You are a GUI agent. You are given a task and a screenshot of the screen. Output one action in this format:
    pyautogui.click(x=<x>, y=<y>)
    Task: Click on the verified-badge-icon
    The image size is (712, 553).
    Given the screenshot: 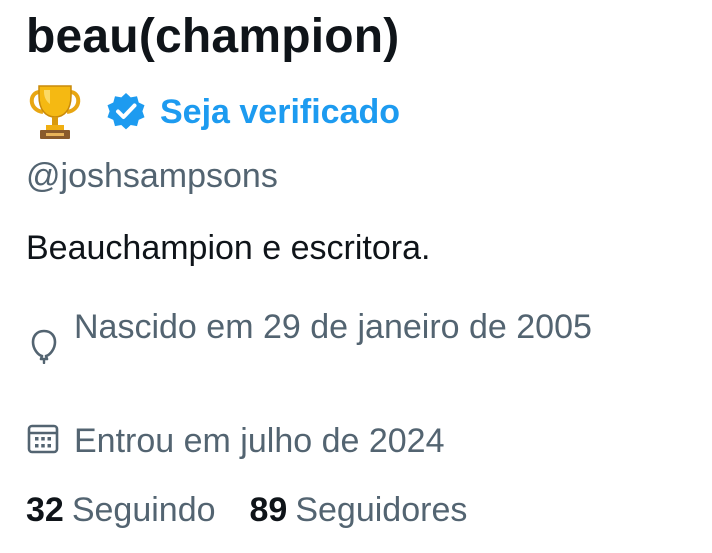 What is the action you would take?
    pyautogui.click(x=126, y=112)
    